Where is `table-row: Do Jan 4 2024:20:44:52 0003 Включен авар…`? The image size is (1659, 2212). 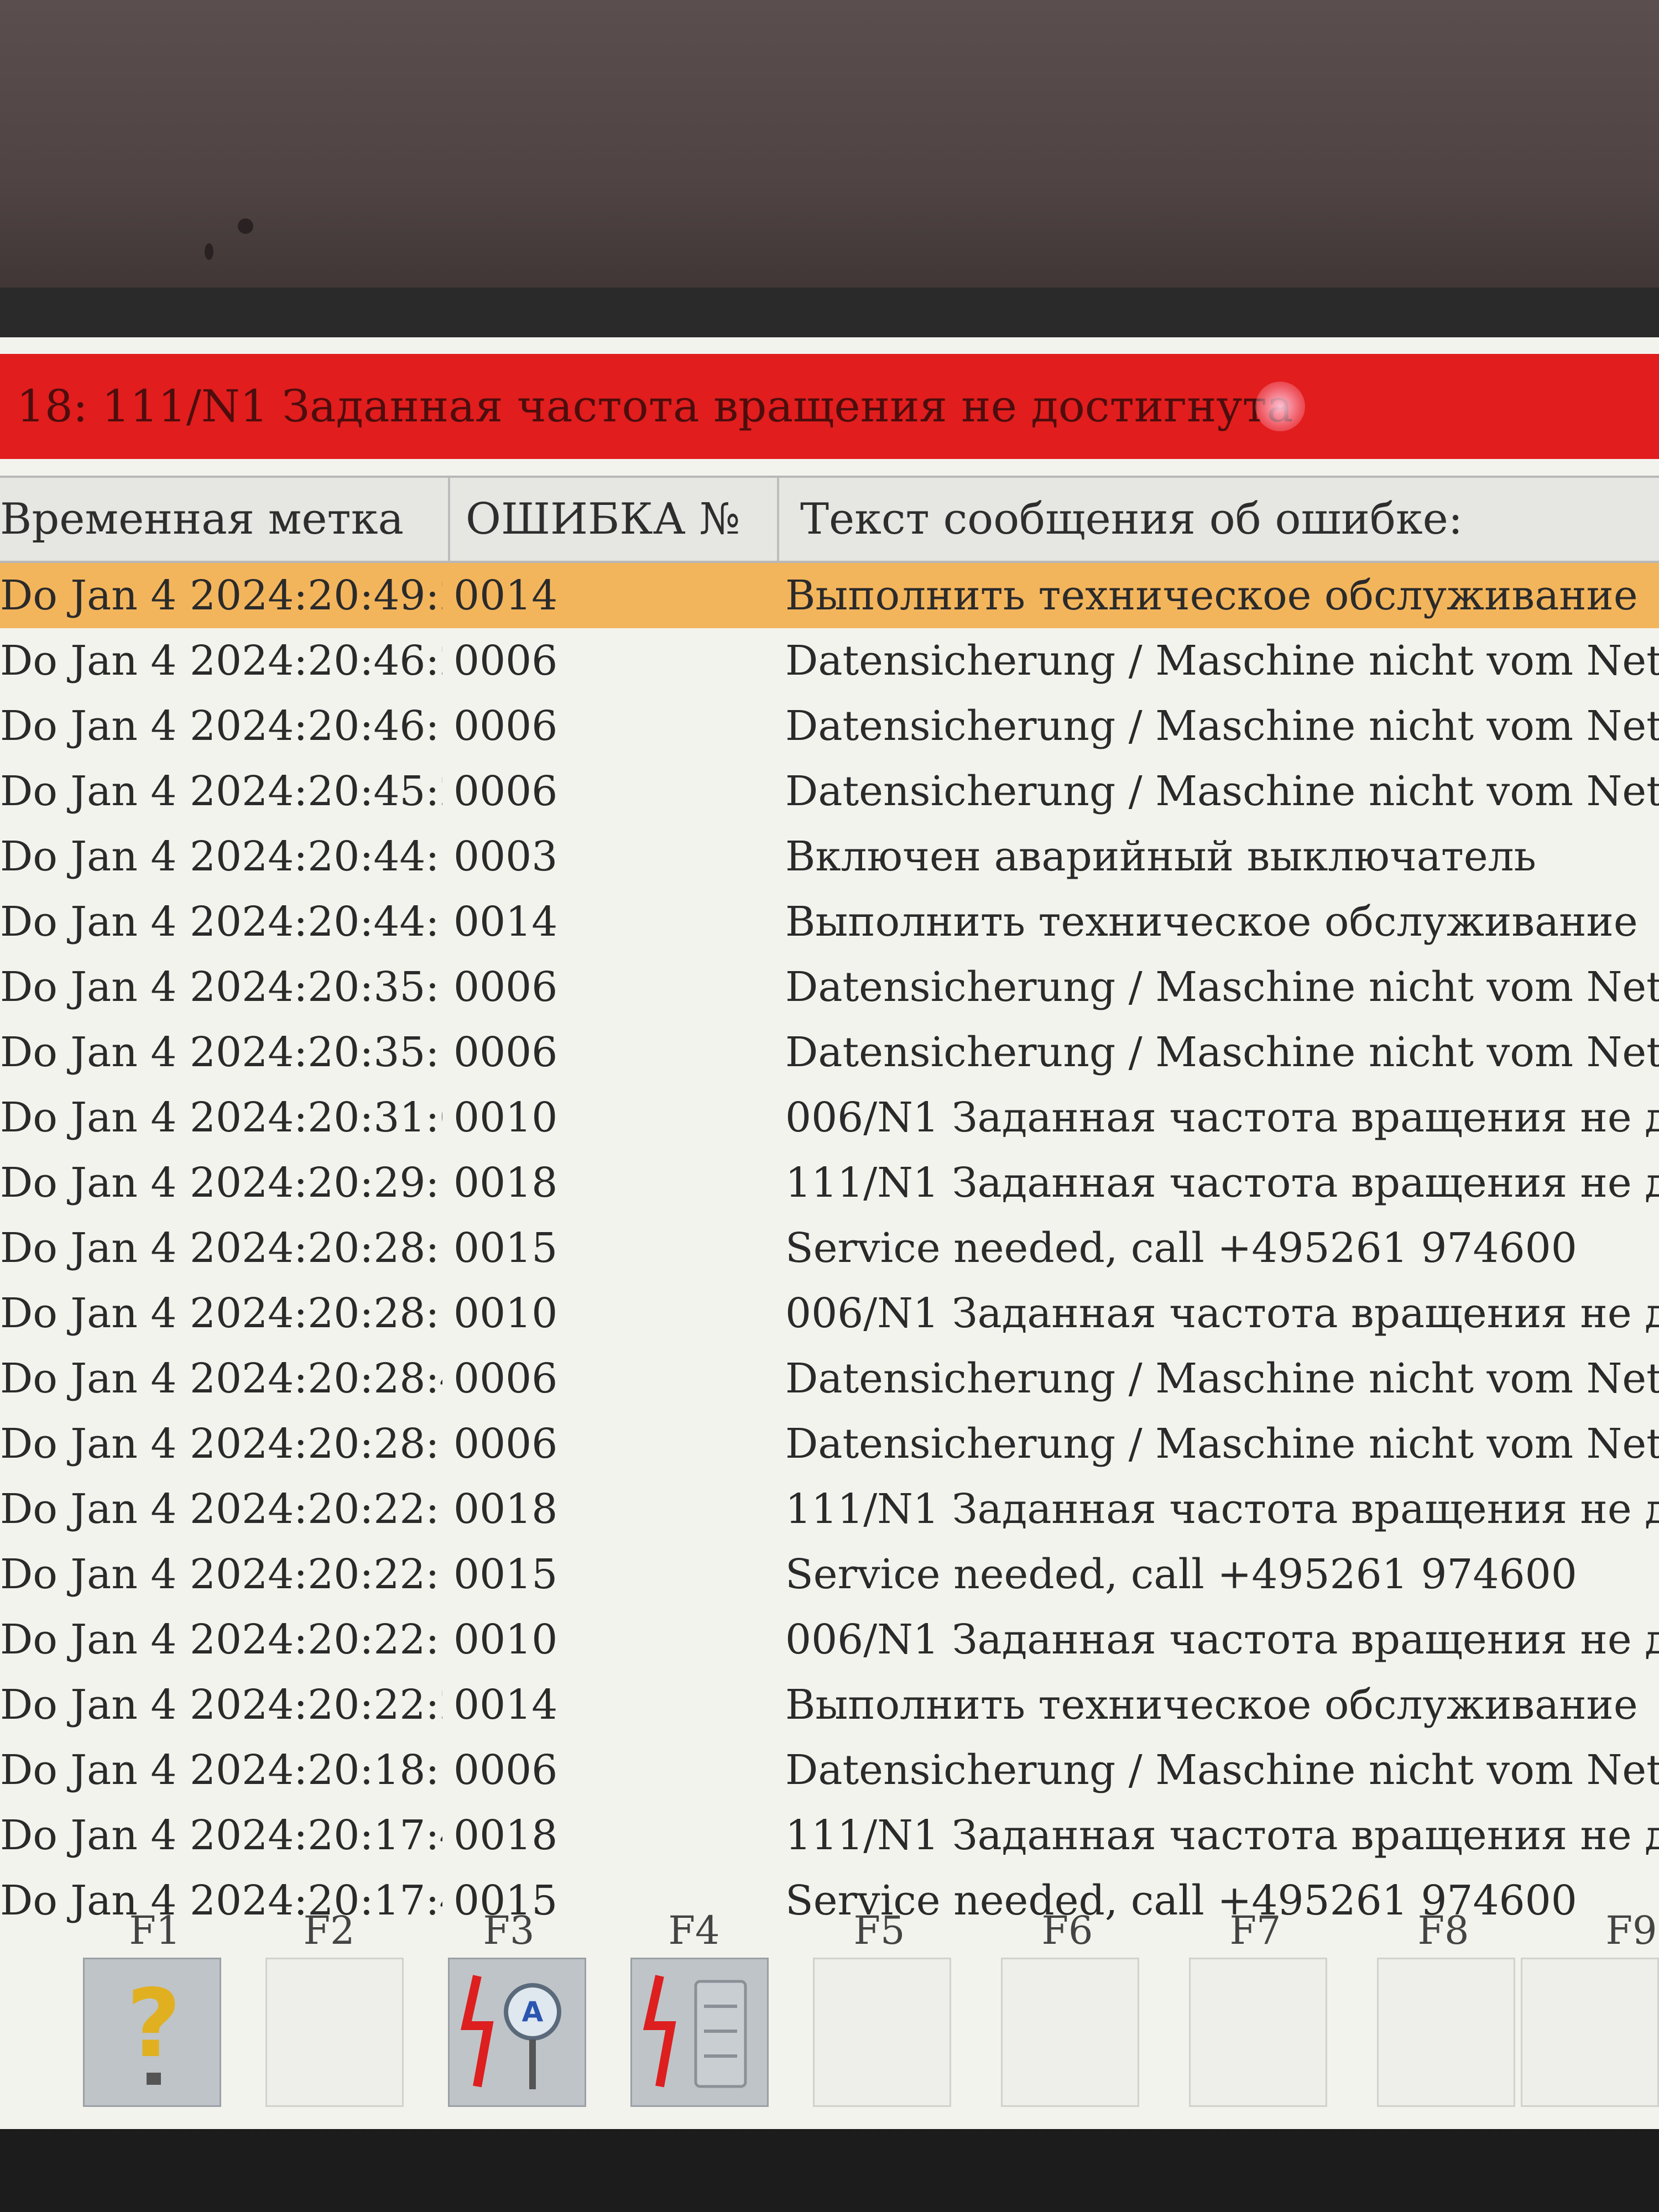 table-row: Do Jan 4 2024:20:44:52 0003 Включен авар… is located at coordinates (830, 857).